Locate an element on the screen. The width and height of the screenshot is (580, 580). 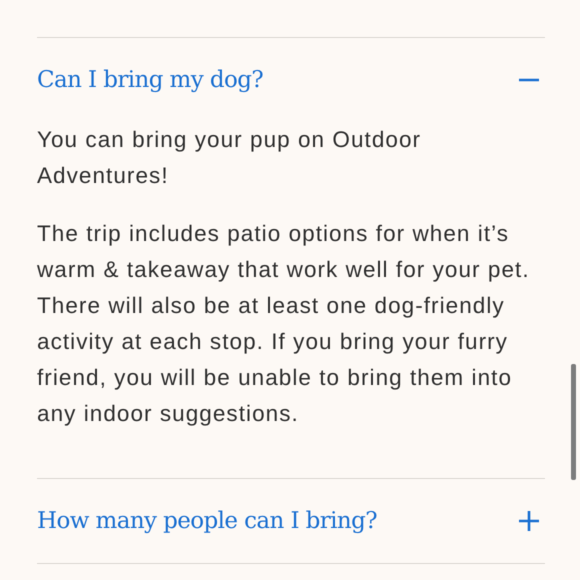
faq-question: How many people can I bring? is located at coordinates (207, 521).